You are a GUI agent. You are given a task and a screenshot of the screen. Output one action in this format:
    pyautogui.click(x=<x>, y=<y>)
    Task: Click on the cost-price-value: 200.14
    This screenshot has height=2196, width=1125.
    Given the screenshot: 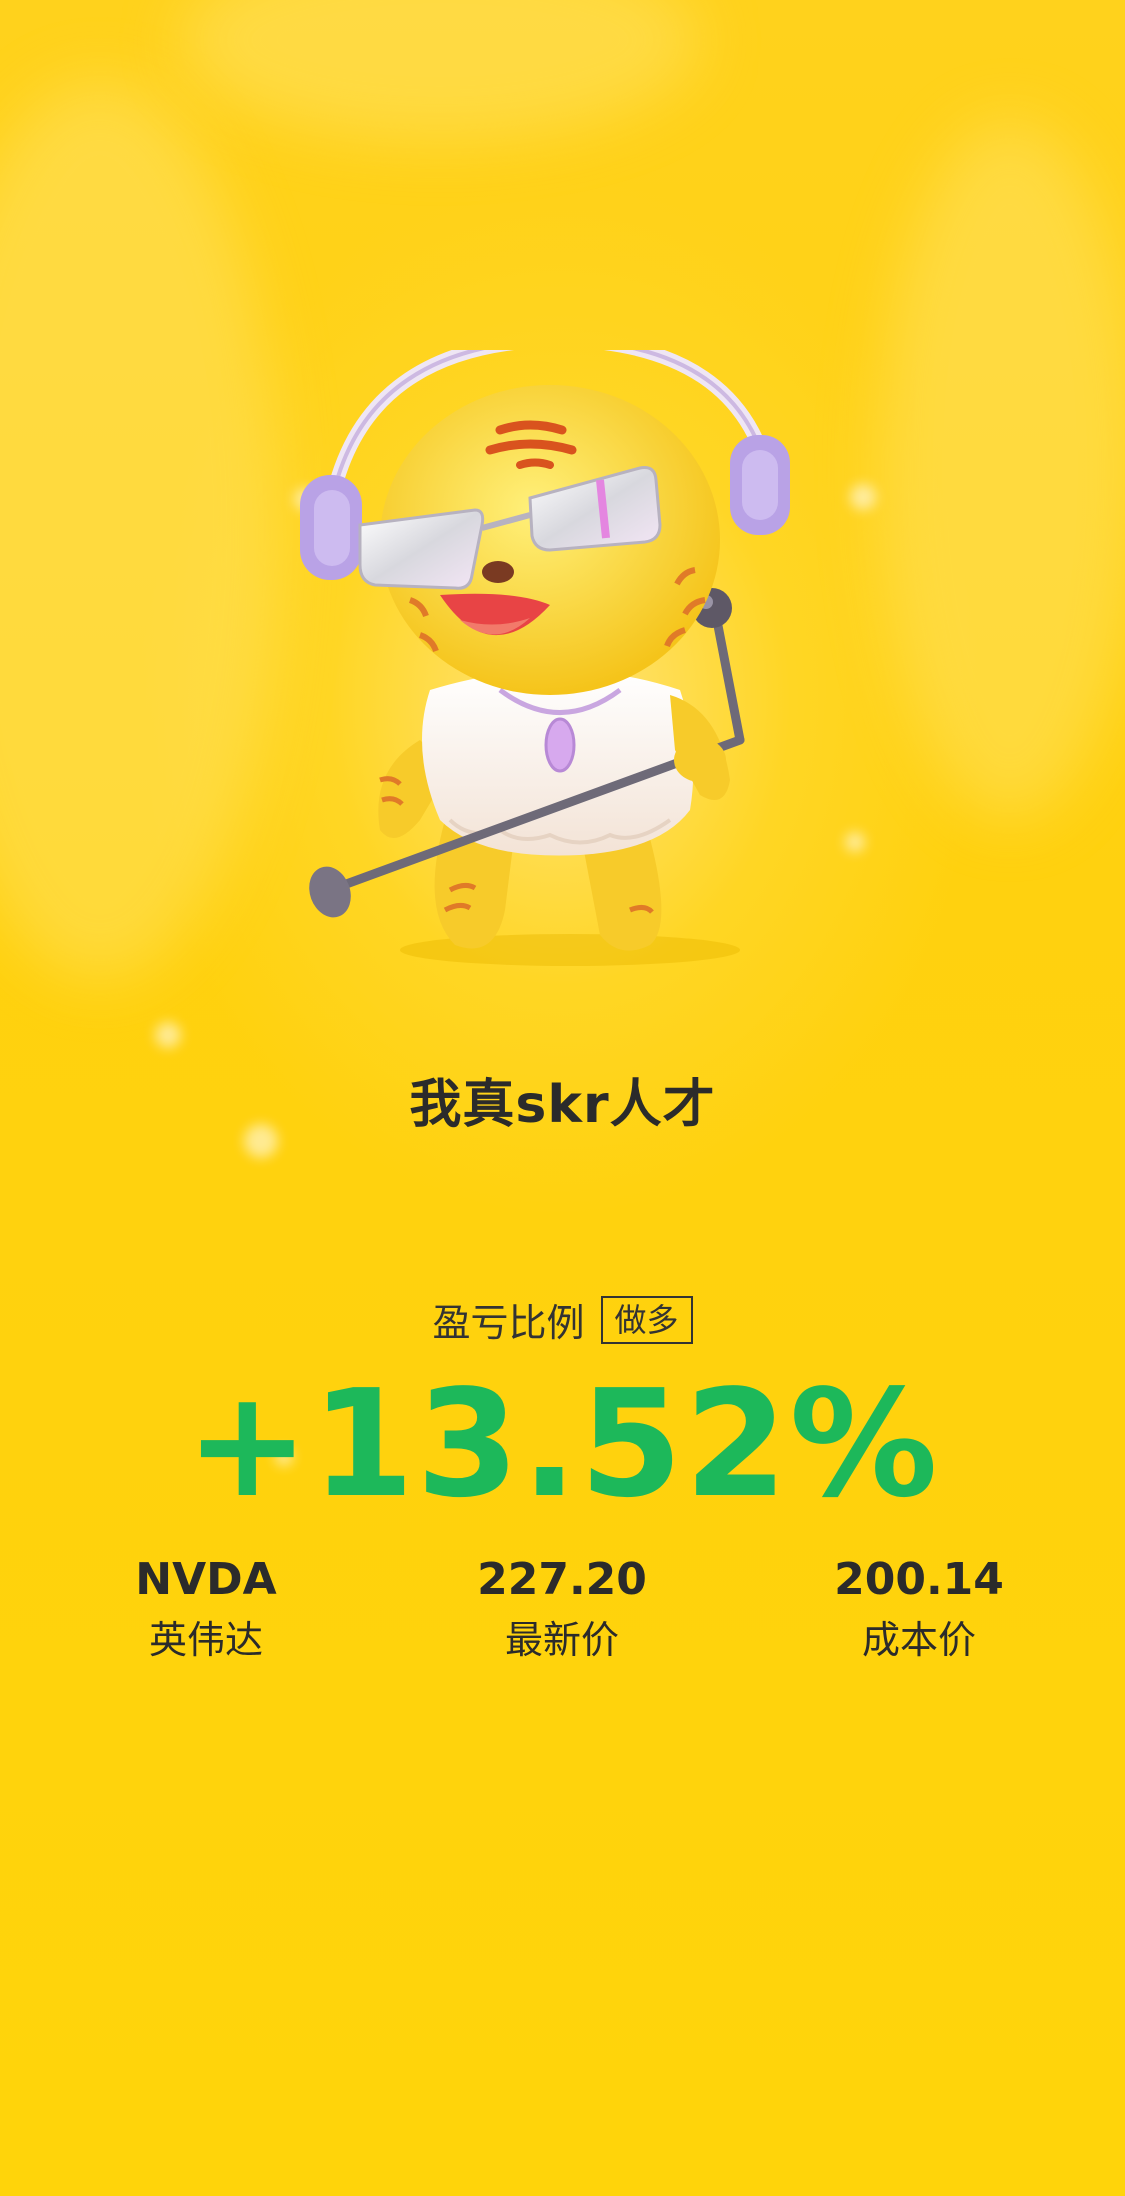 What is the action you would take?
    pyautogui.click(x=919, y=1579)
    